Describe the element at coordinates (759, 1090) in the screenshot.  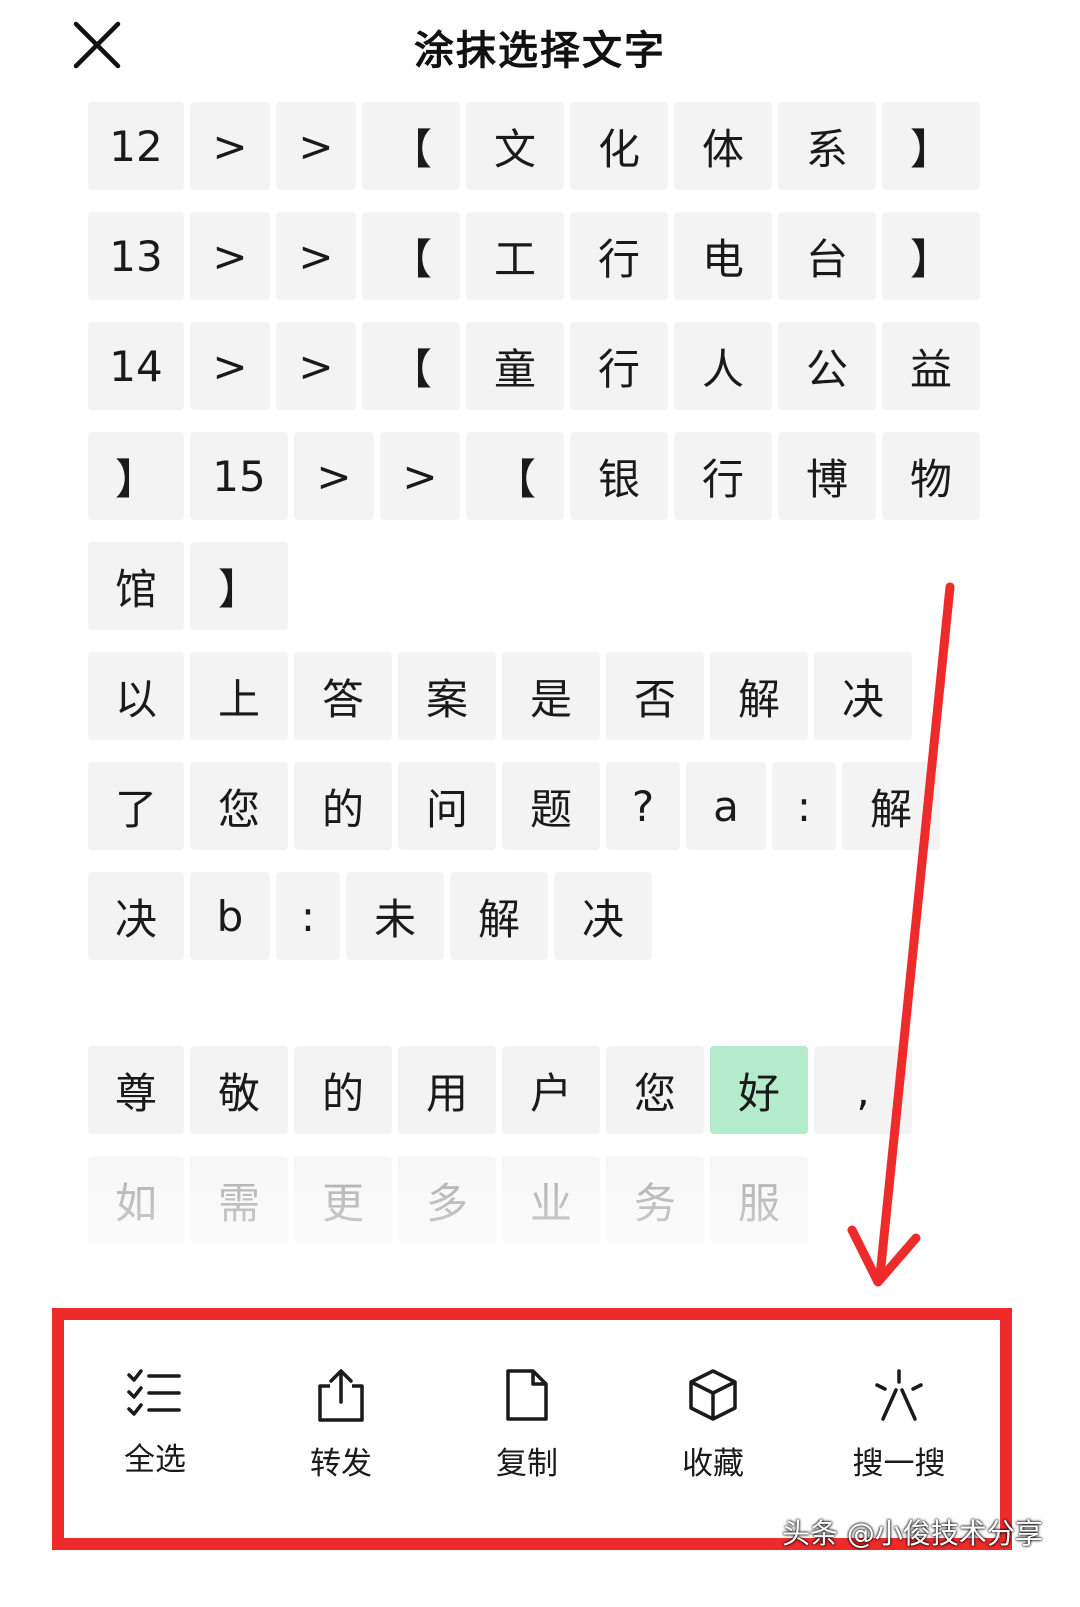
I see `char-cell: 好` at that location.